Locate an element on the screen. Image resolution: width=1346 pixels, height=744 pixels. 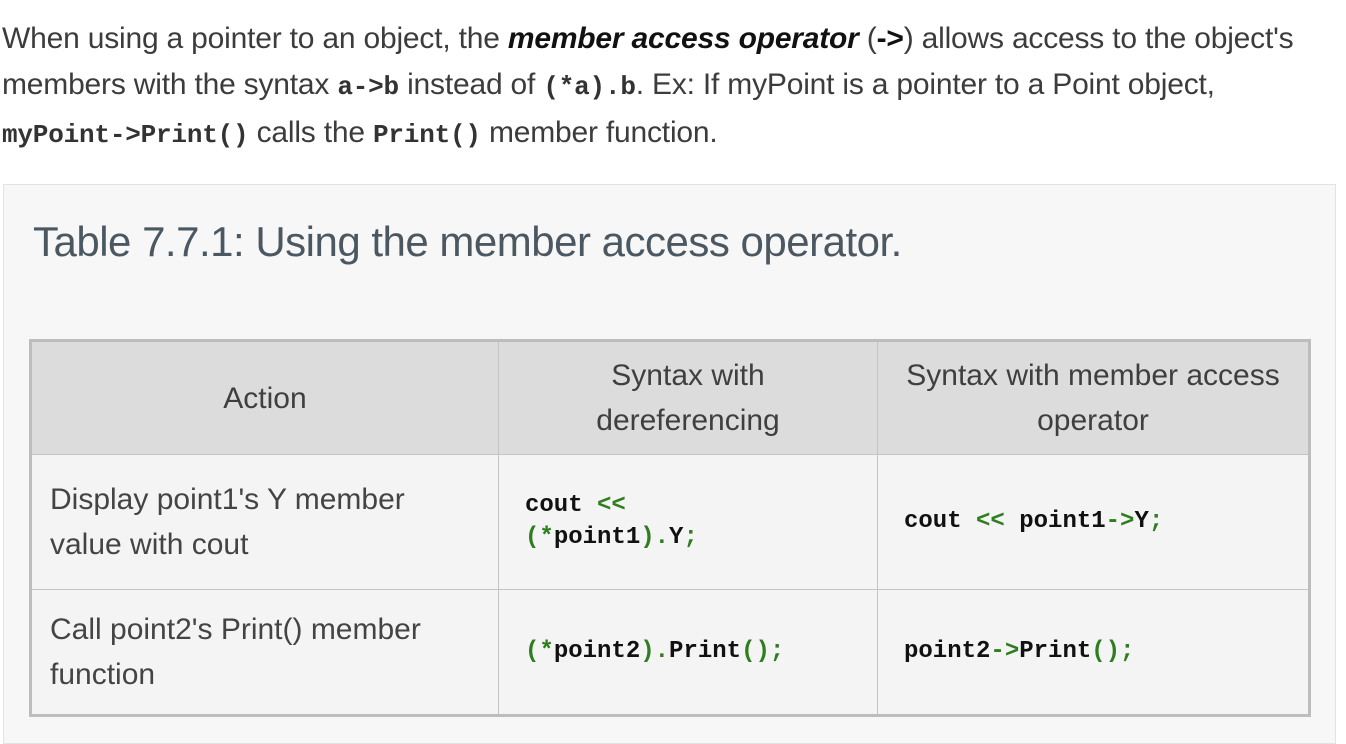
intro-text-1: When using a pointer to an object, the is located at coordinates (255, 38).